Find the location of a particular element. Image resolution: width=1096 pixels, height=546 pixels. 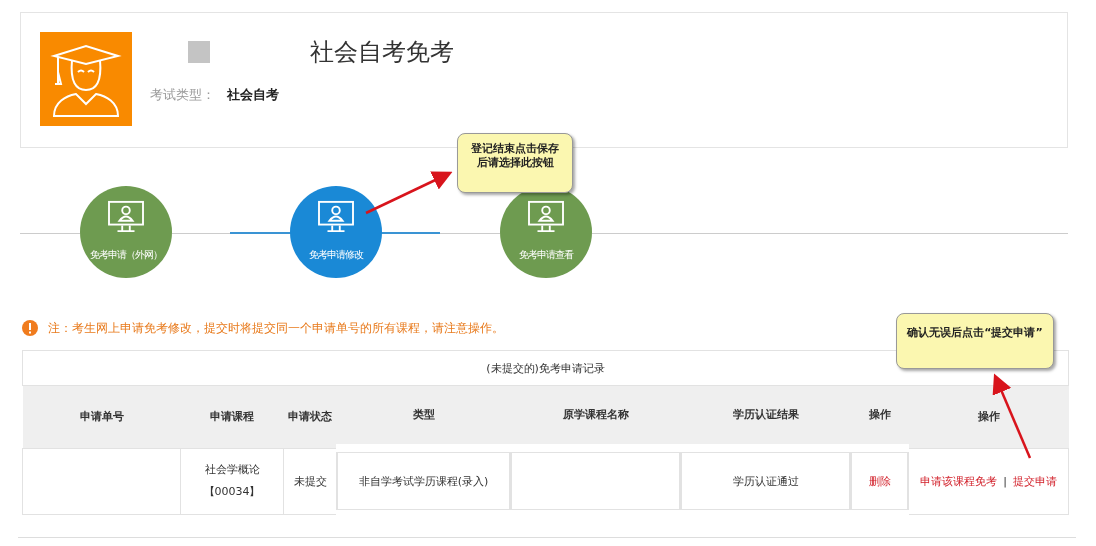

notice-text: 注：考生网上申请免考修改，提交时将提交同一个申请单号的所有课程，请注意操作。 is located at coordinates (276, 328).